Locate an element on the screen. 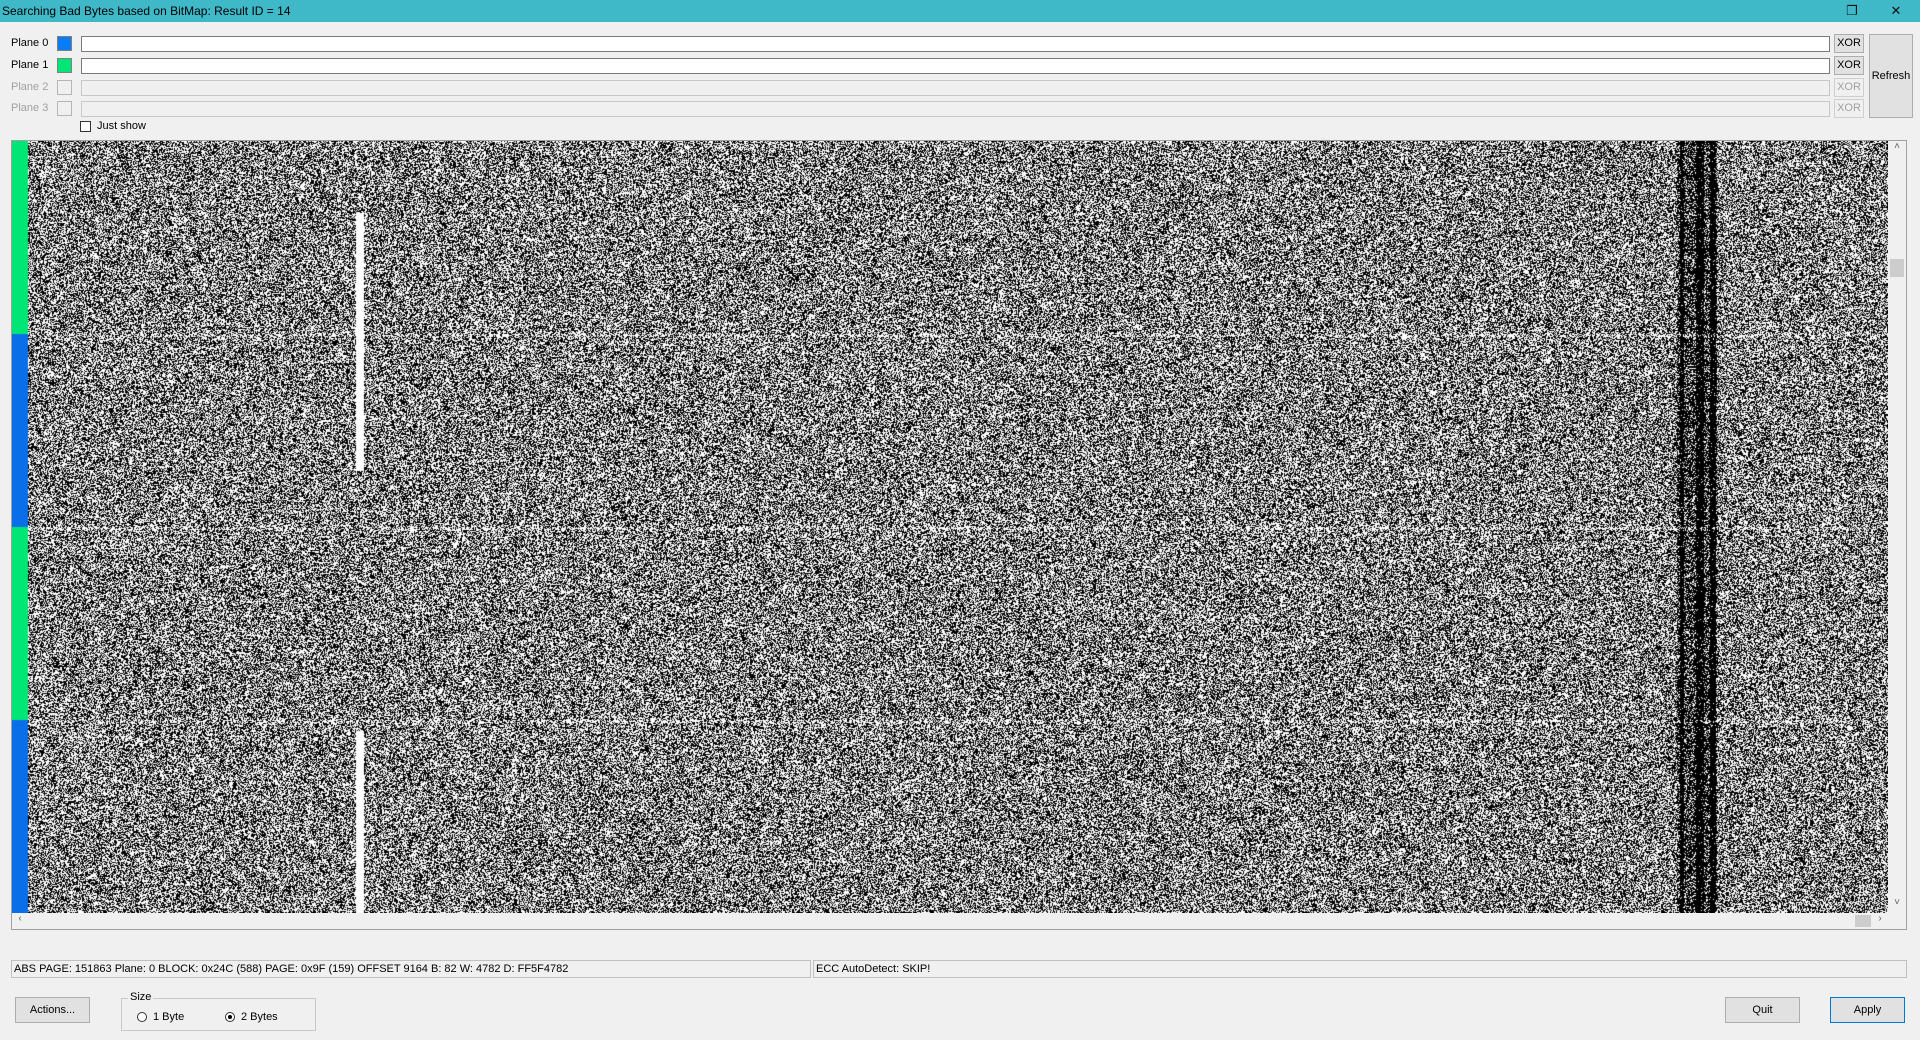  refresh-button: Refresh is located at coordinates (1891, 76).